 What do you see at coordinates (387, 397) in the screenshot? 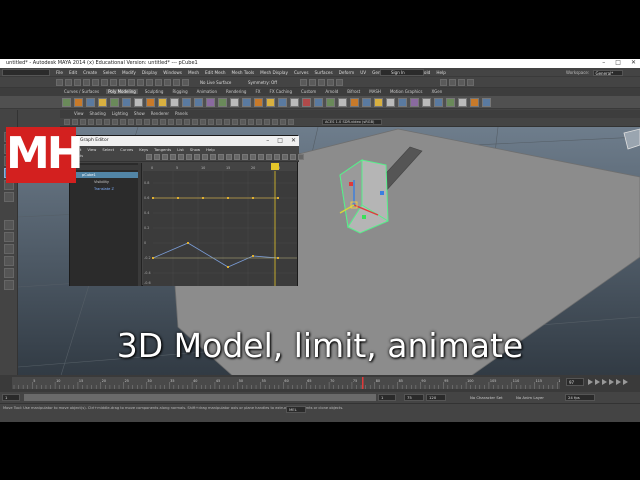
I see `playback-start-field: 1` at bounding box center [387, 397].